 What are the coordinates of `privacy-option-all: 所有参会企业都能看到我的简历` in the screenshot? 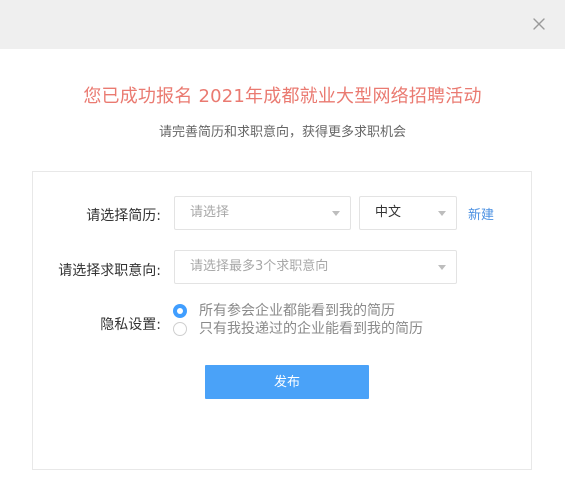 It's located at (323, 311).